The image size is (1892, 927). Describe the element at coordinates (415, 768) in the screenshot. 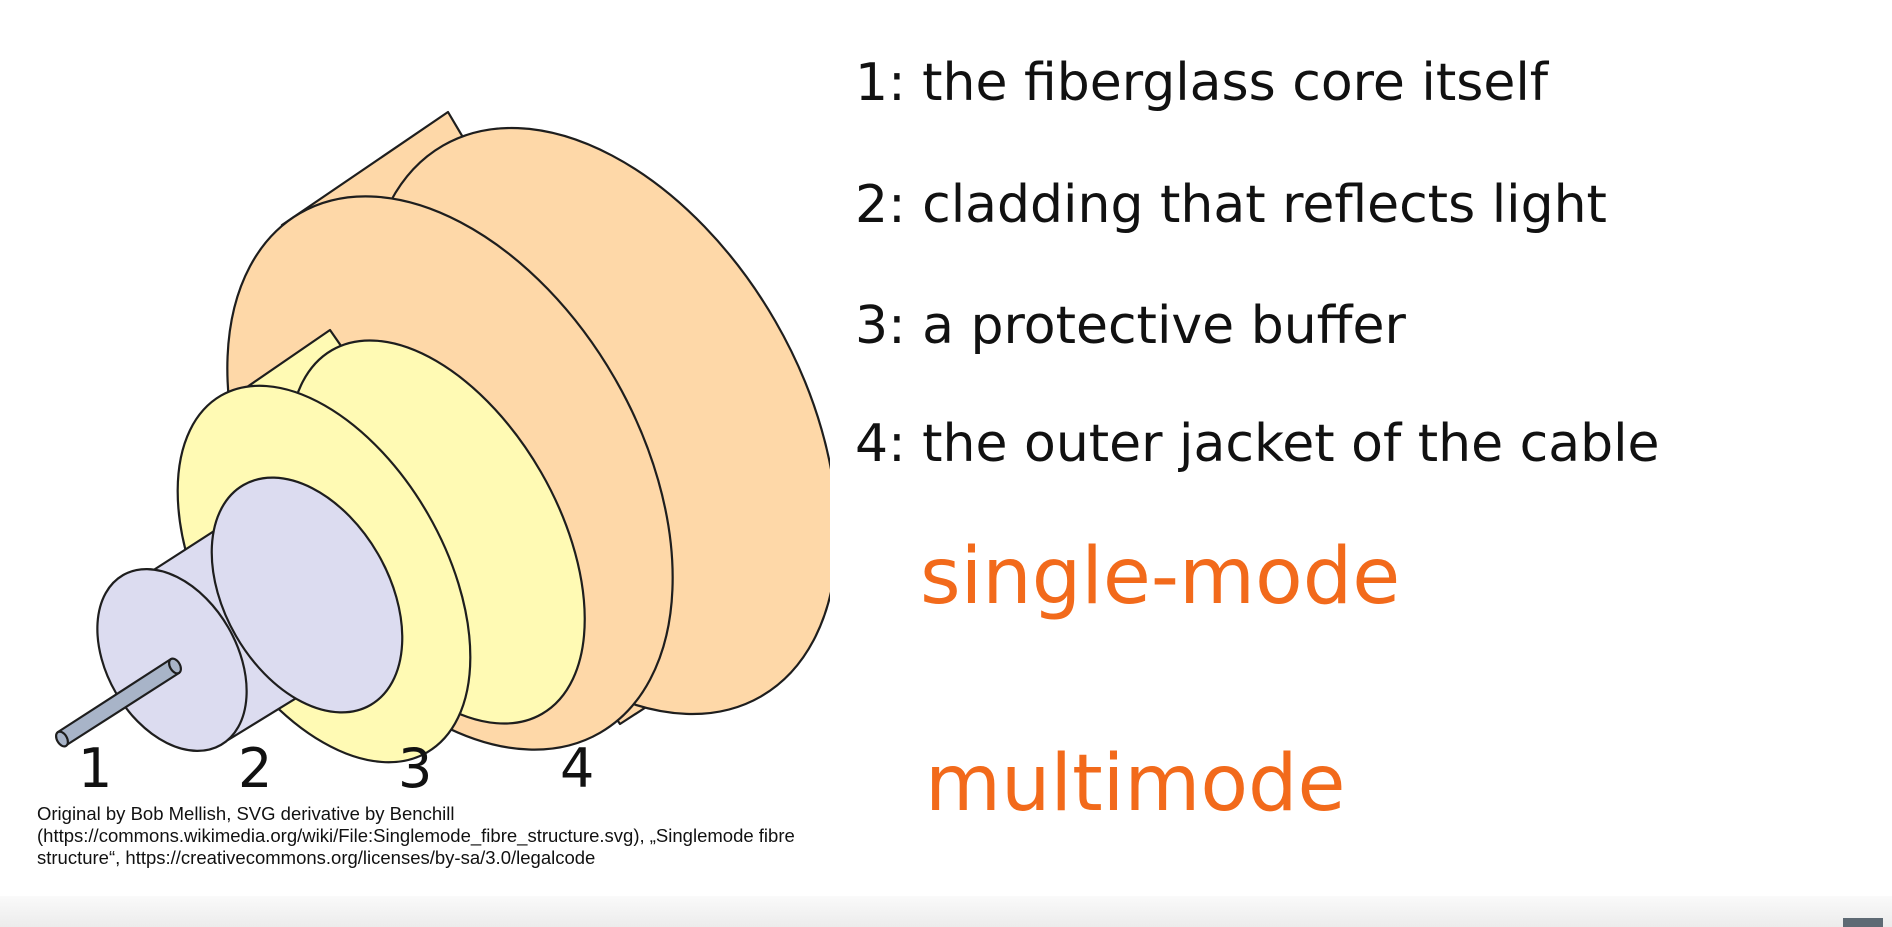

I see `layer-label-3: 3` at that location.